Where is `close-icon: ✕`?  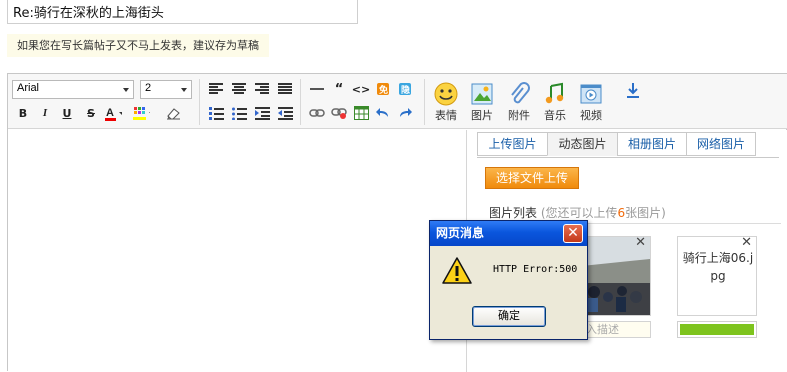 close-icon: ✕ is located at coordinates (573, 233).